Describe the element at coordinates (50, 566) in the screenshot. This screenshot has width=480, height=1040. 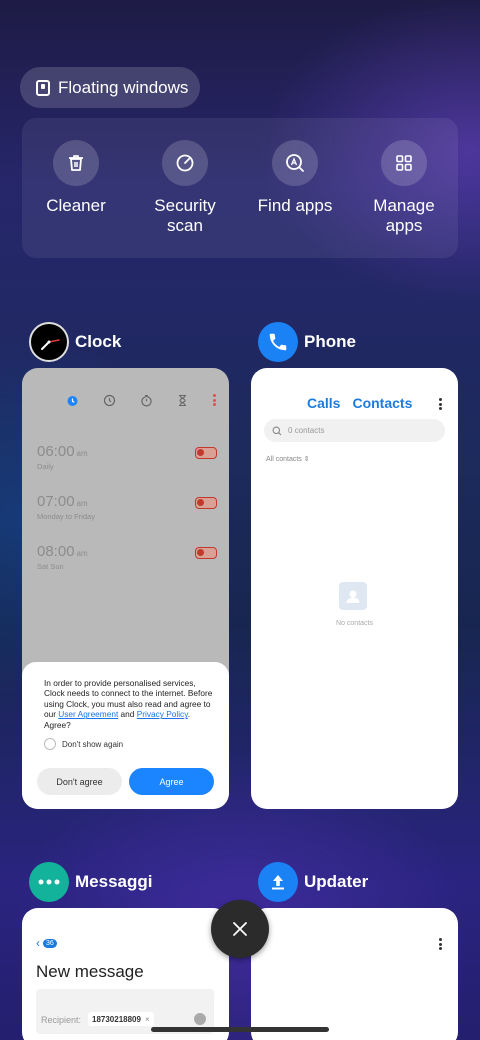
I see `alarm-repeat: Sat Sun` at that location.